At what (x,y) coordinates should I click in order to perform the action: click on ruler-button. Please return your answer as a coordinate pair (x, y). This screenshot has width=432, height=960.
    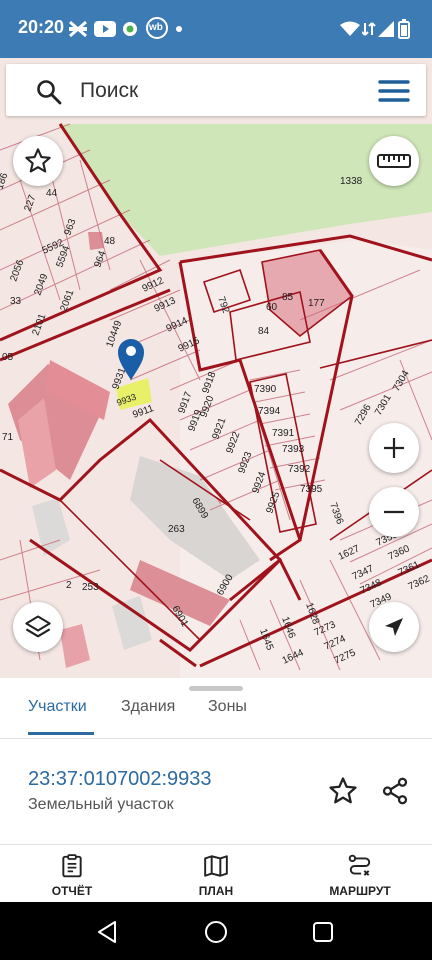
    Looking at the image, I should click on (394, 161).